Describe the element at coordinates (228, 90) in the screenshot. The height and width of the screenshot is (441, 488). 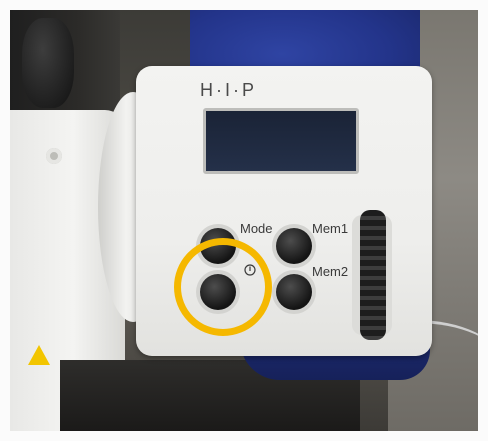
I see `hip-logo: H·I·P` at that location.